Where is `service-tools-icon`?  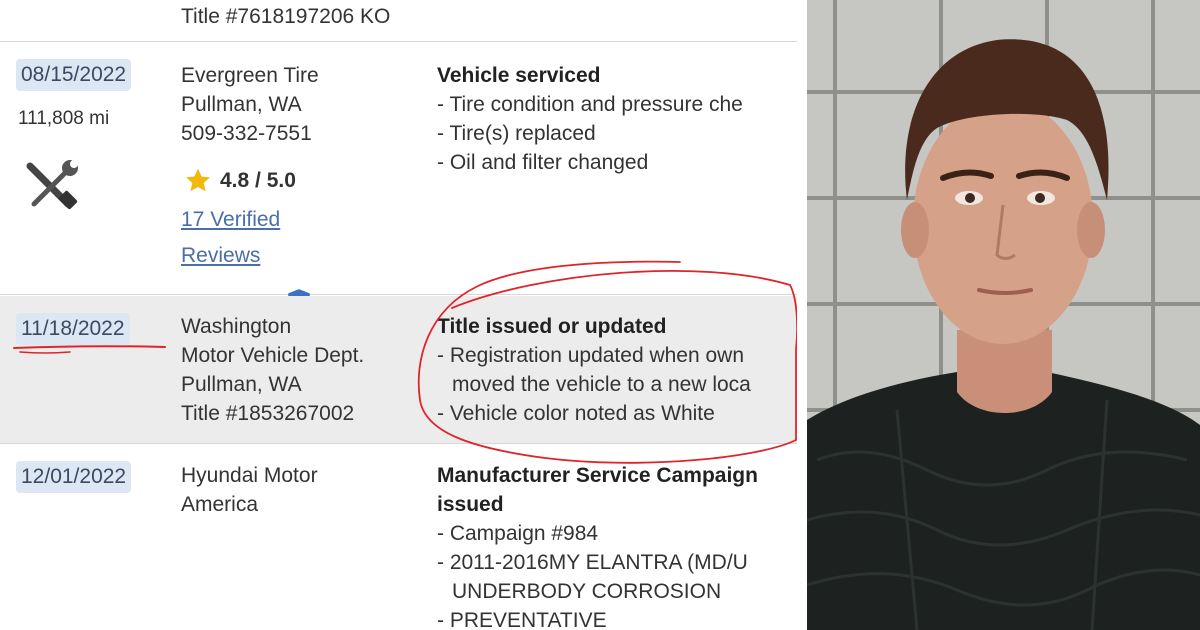
service-tools-icon is located at coordinates (52, 185).